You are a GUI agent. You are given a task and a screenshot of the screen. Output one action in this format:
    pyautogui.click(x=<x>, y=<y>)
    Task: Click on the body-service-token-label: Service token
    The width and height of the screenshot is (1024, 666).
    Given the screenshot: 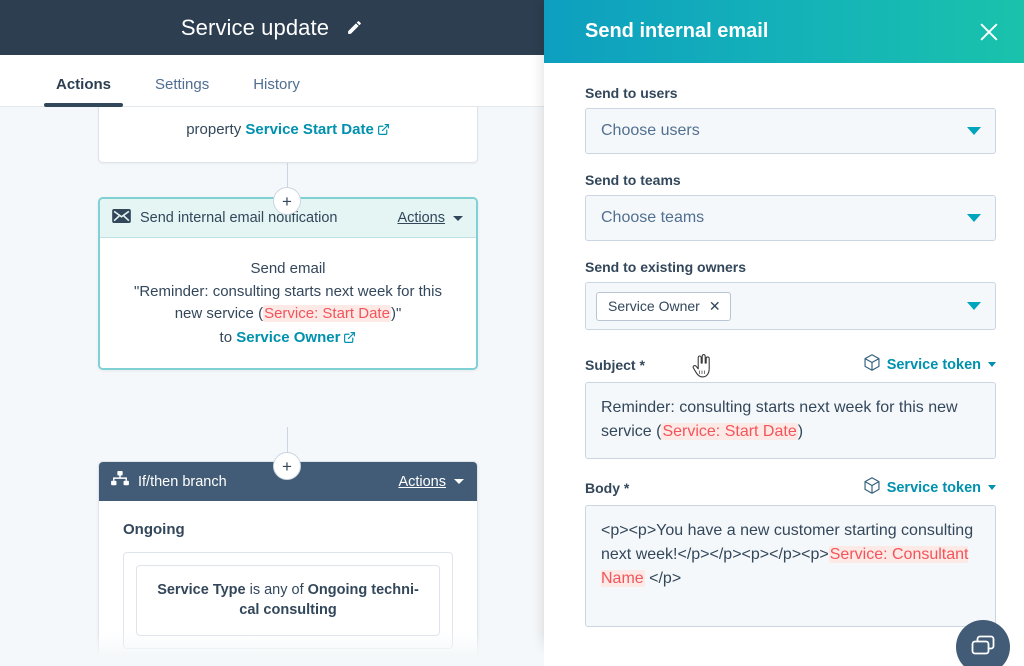 What is the action you would take?
    pyautogui.click(x=933, y=487)
    